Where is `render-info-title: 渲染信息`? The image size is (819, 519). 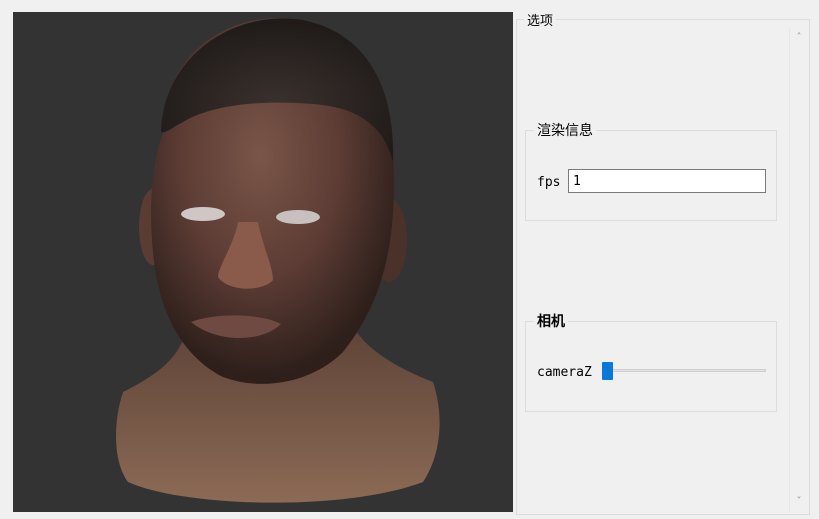
render-info-title: 渲染信息 is located at coordinates (565, 130).